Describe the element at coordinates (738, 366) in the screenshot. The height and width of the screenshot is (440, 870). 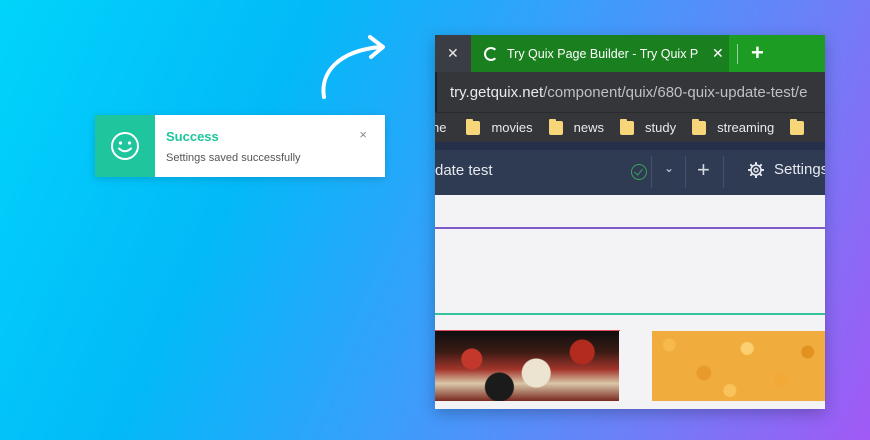
I see `image-block-right` at that location.